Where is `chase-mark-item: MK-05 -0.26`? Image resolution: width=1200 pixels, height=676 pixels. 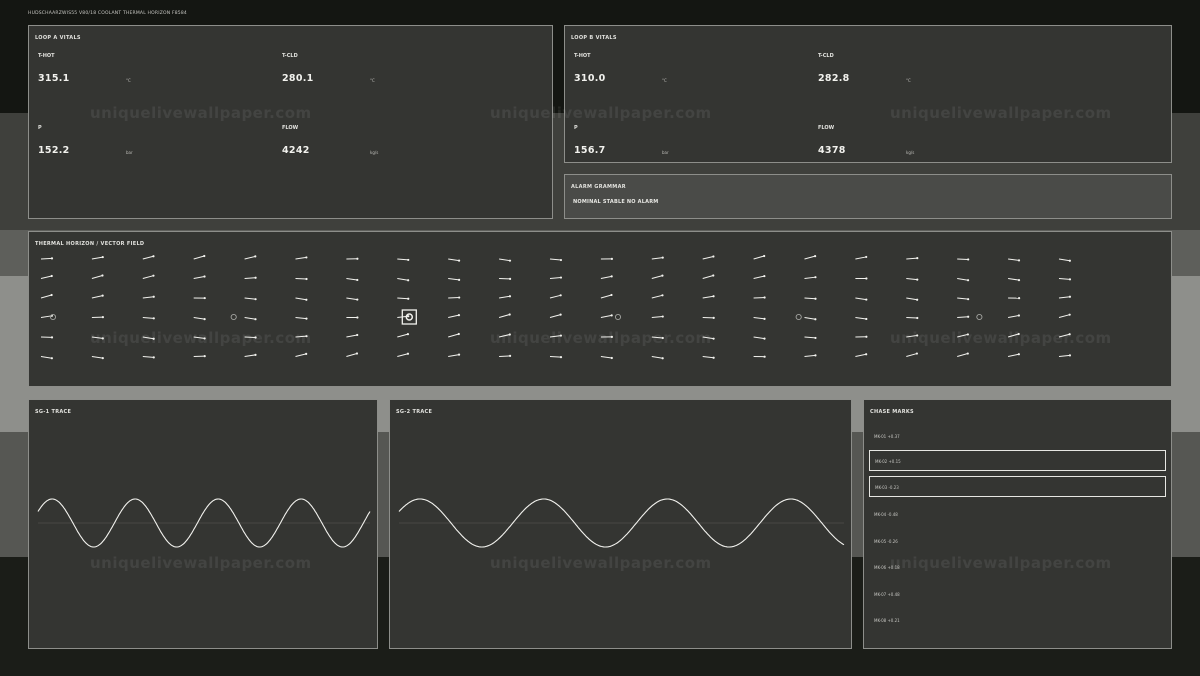 chase-mark-item: MK-05 -0.26 is located at coordinates (1017, 541).